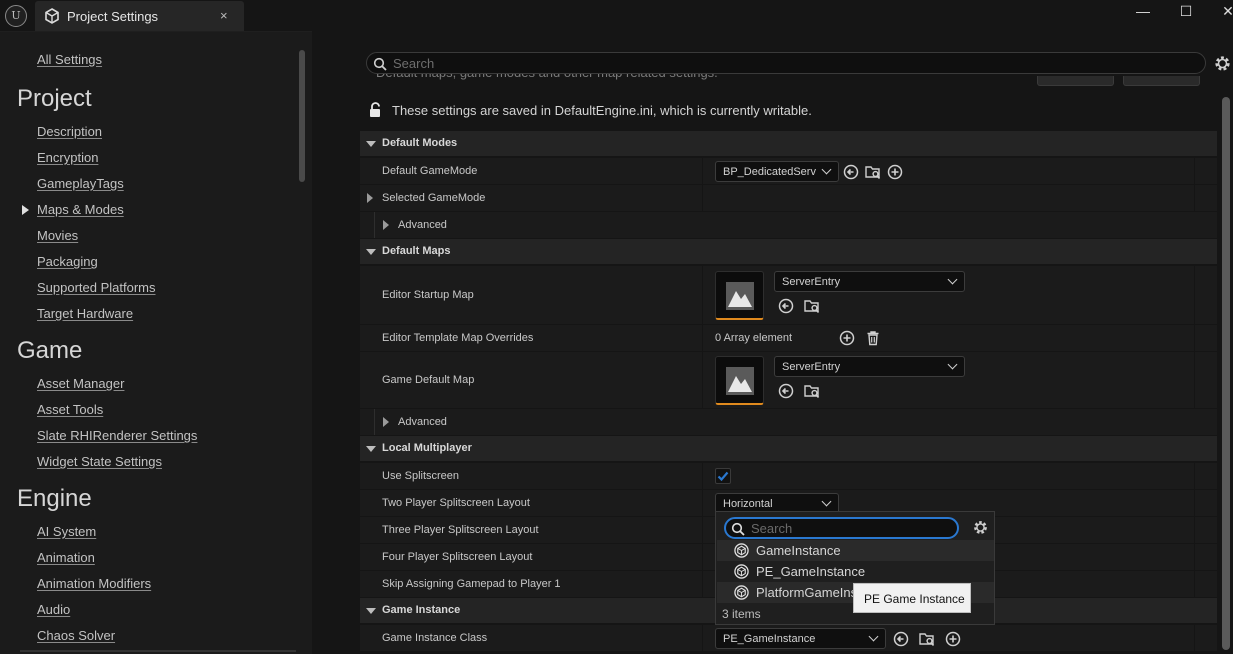 The image size is (1233, 654). I want to click on sidebar-item-gameplaytags: GameplayTags, so click(80, 183).